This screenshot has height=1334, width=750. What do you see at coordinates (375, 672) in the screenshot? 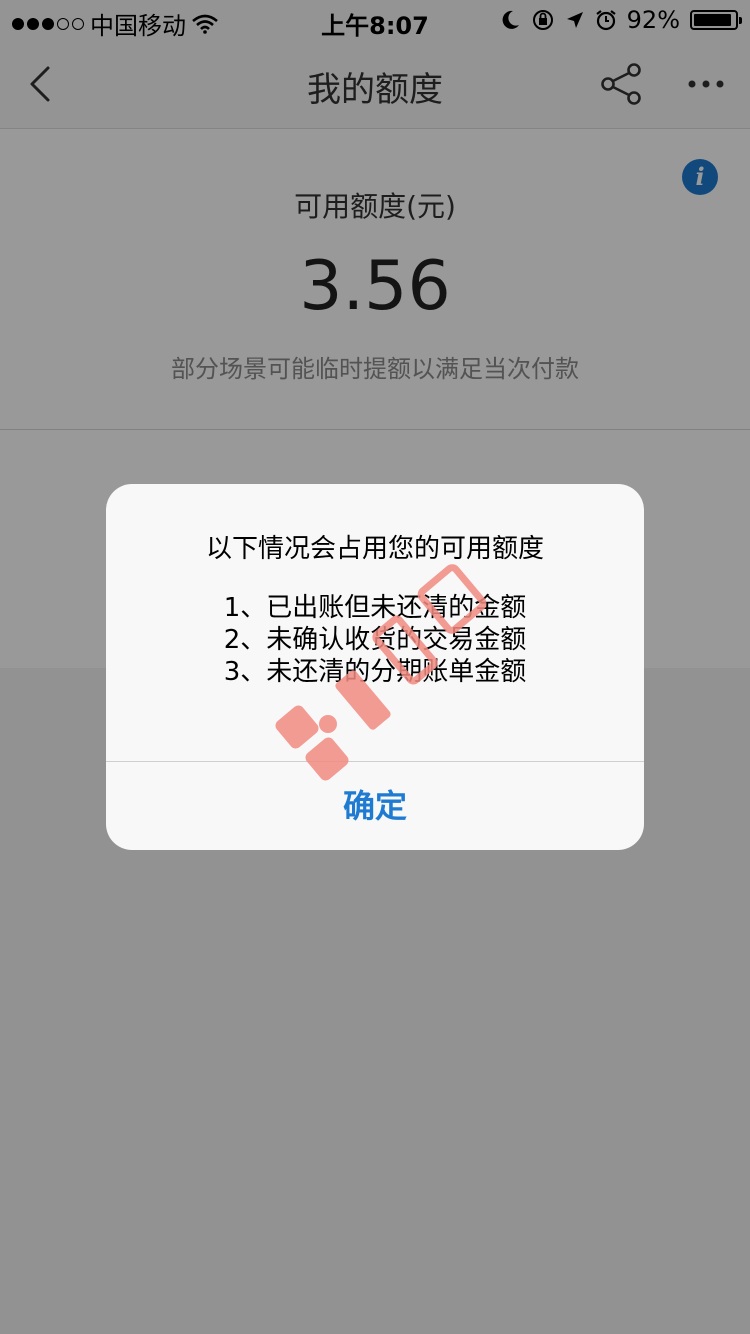
I see `list-item: 3、未还清的分期账单金额` at bounding box center [375, 672].